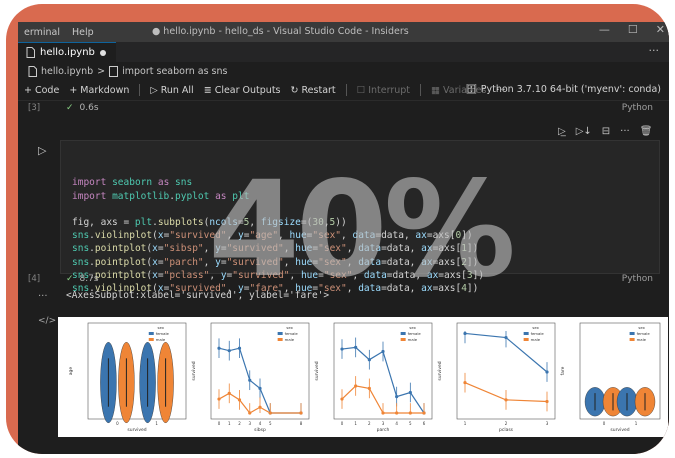 This screenshot has height=458, width=675. Describe the element at coordinates (260, 423) in the screenshot. I see `x-tick-label: 4` at that location.